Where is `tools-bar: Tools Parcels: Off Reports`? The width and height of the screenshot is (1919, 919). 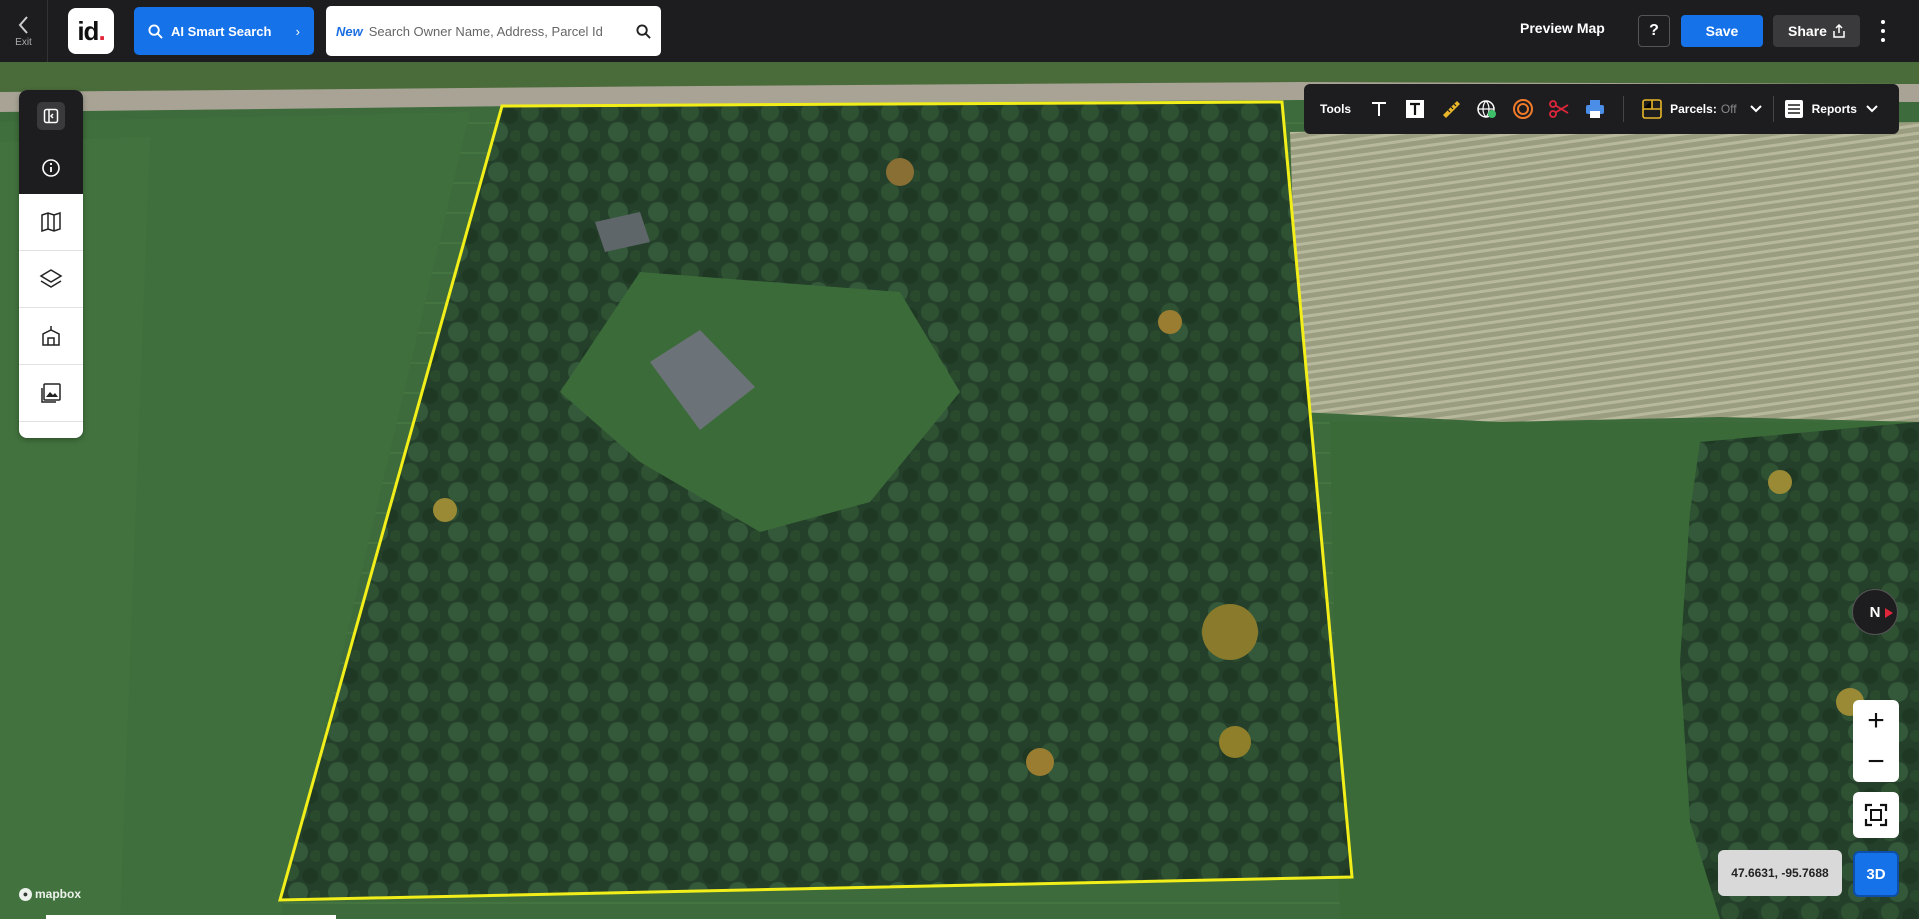 tools-bar: Tools Parcels: Off Reports is located at coordinates (1601, 109).